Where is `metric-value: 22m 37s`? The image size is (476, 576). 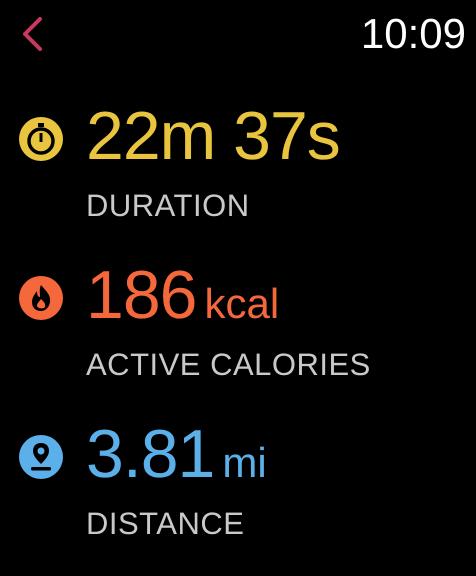
metric-value: 22m 37s is located at coordinates (213, 136).